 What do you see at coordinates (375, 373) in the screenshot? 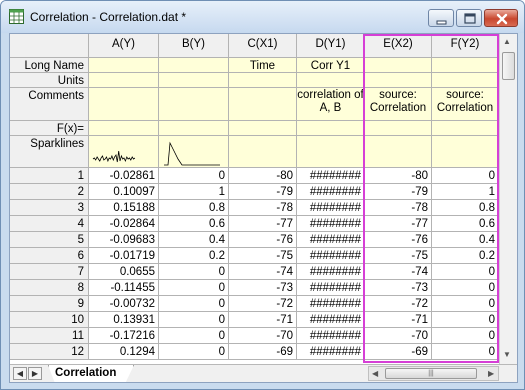
I see `scroll-left-icon: ◀` at bounding box center [375, 373].